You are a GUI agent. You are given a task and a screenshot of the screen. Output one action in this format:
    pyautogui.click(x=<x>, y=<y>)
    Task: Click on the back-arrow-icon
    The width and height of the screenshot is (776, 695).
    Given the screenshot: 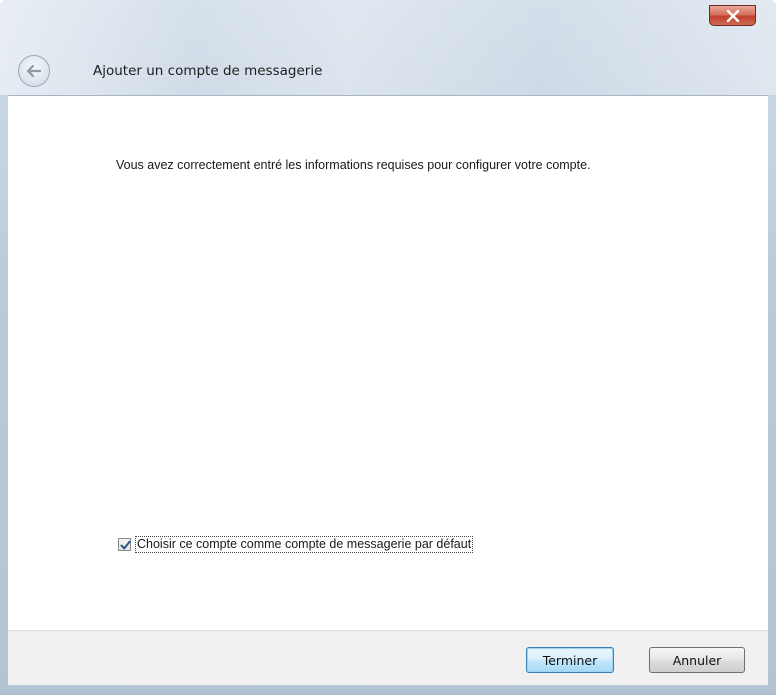 What is the action you would take?
    pyautogui.click(x=34, y=71)
    